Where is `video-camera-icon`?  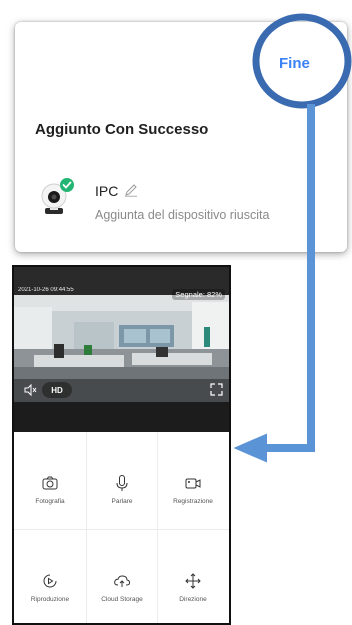 video-camera-icon is located at coordinates (193, 483).